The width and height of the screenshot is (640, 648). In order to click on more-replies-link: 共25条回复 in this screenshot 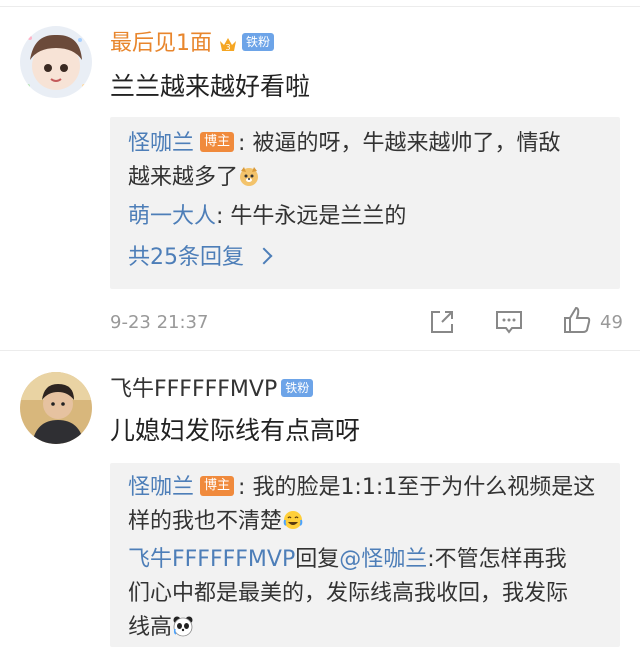, I will do `click(200, 258)`.